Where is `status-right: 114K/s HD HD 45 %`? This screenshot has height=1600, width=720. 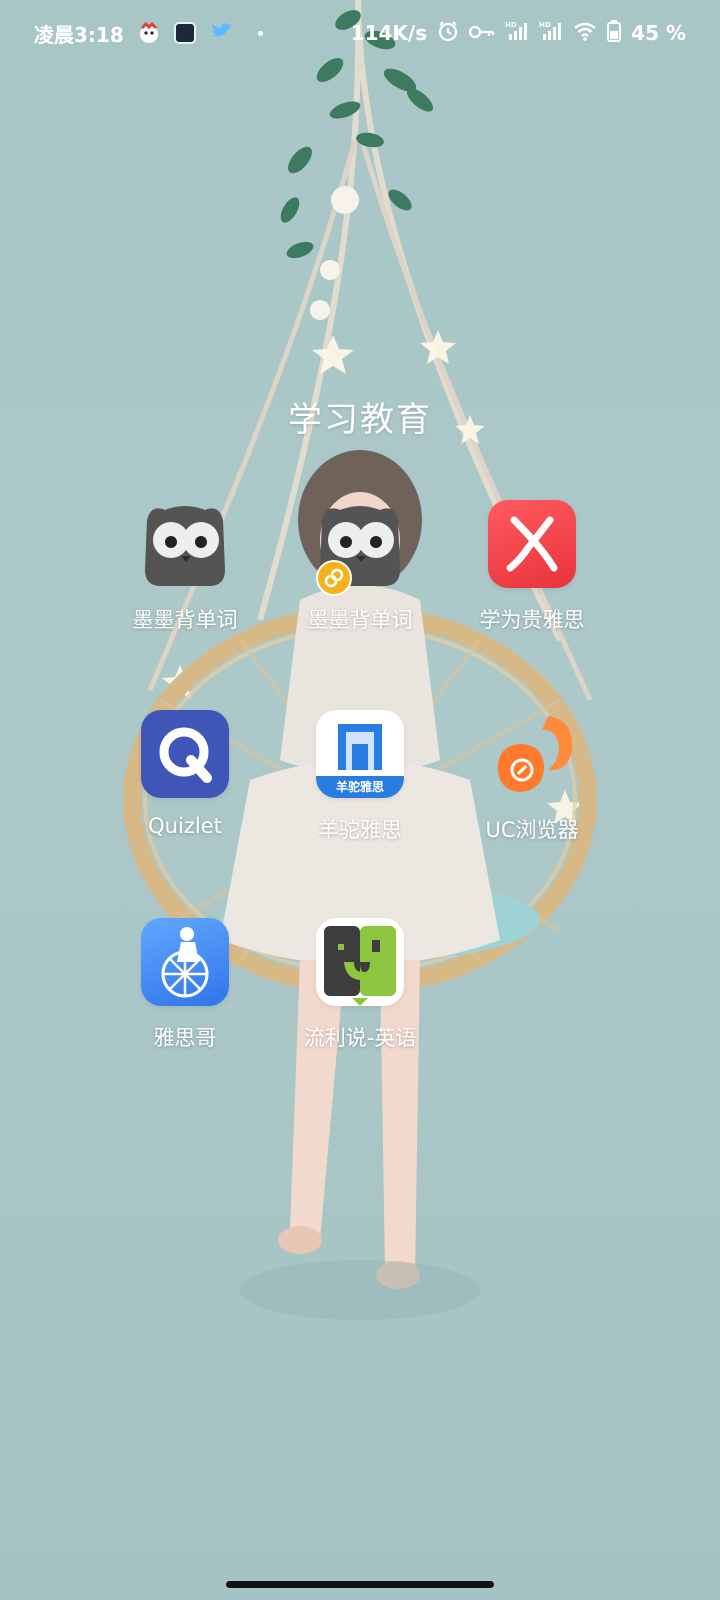
status-right: 114K/s HD HD 45 % is located at coordinates (518, 33).